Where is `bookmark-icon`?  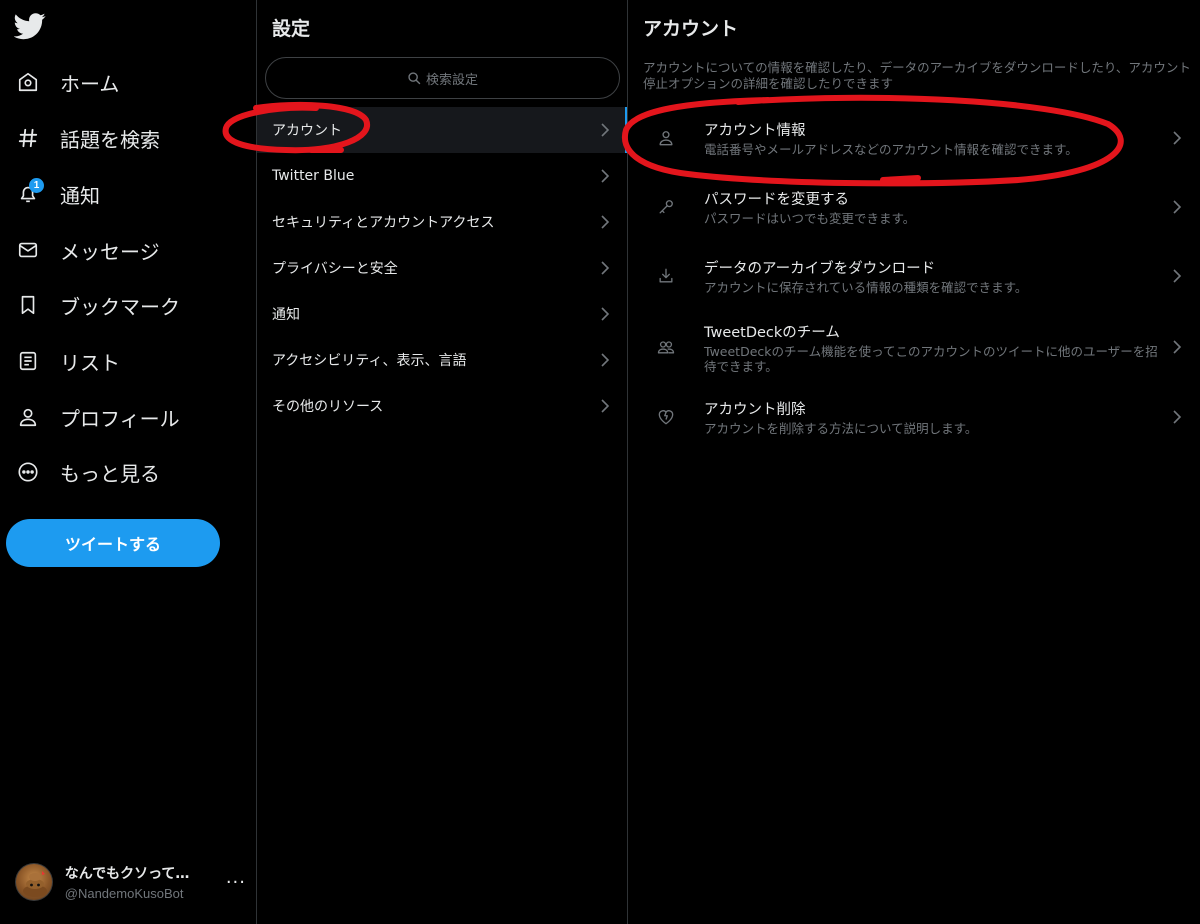
bookmark-icon is located at coordinates (28, 305).